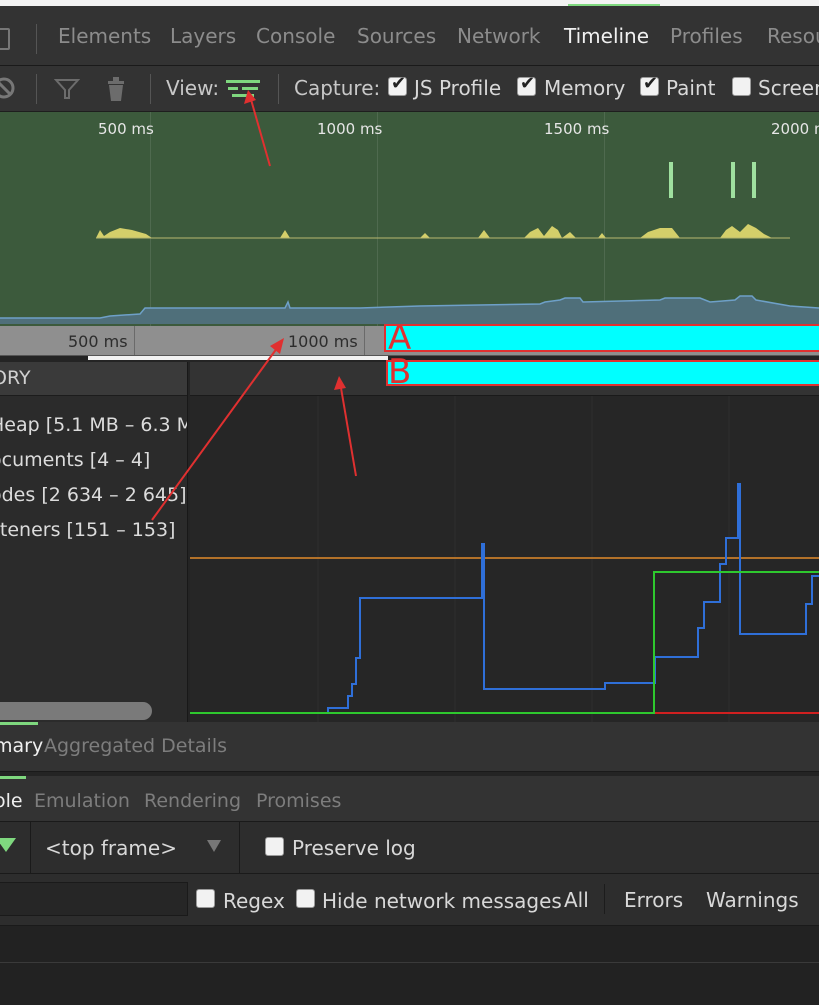  What do you see at coordinates (36, 39) in the screenshot?
I see `tab-separator` at bounding box center [36, 39].